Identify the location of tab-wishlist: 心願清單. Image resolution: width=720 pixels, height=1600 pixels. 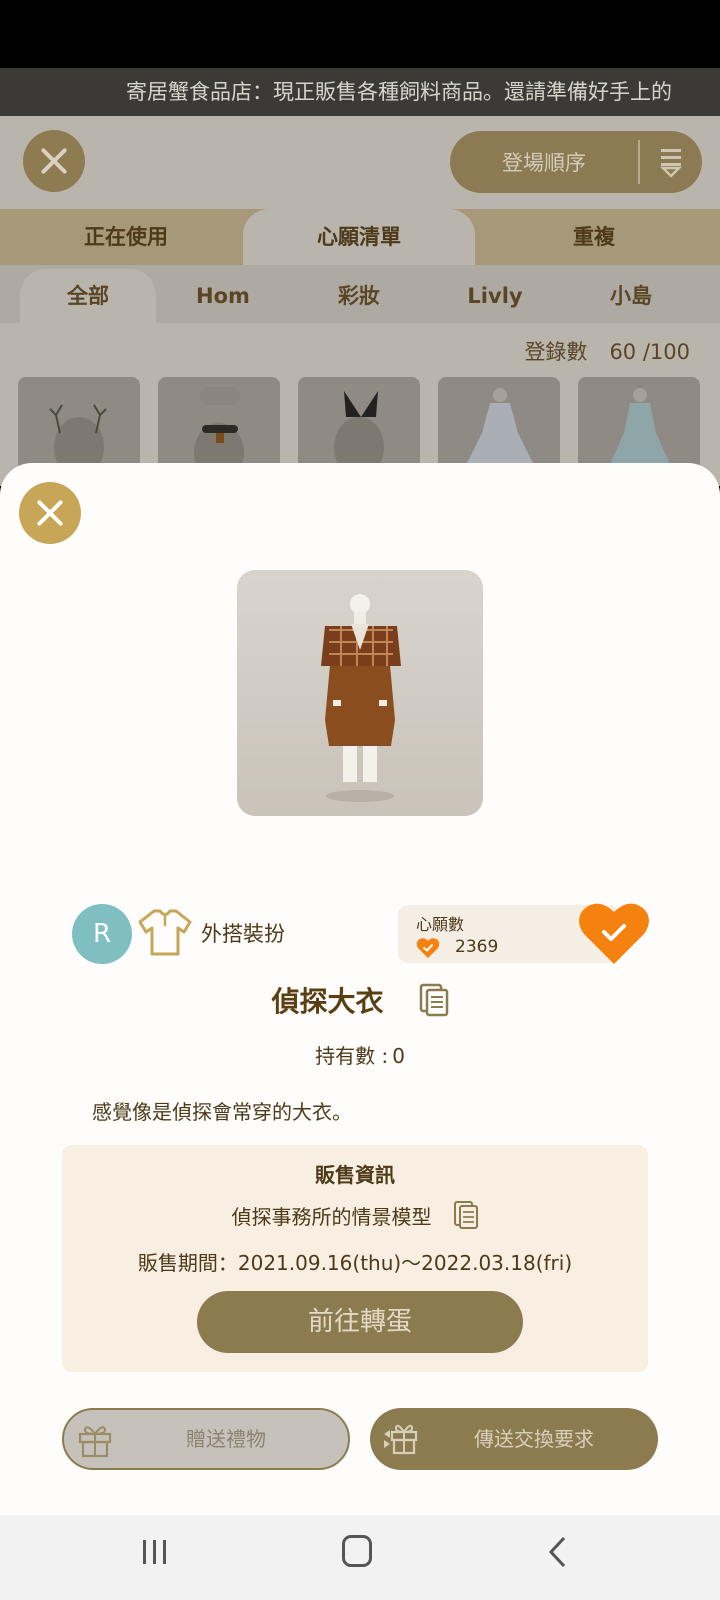
(359, 237).